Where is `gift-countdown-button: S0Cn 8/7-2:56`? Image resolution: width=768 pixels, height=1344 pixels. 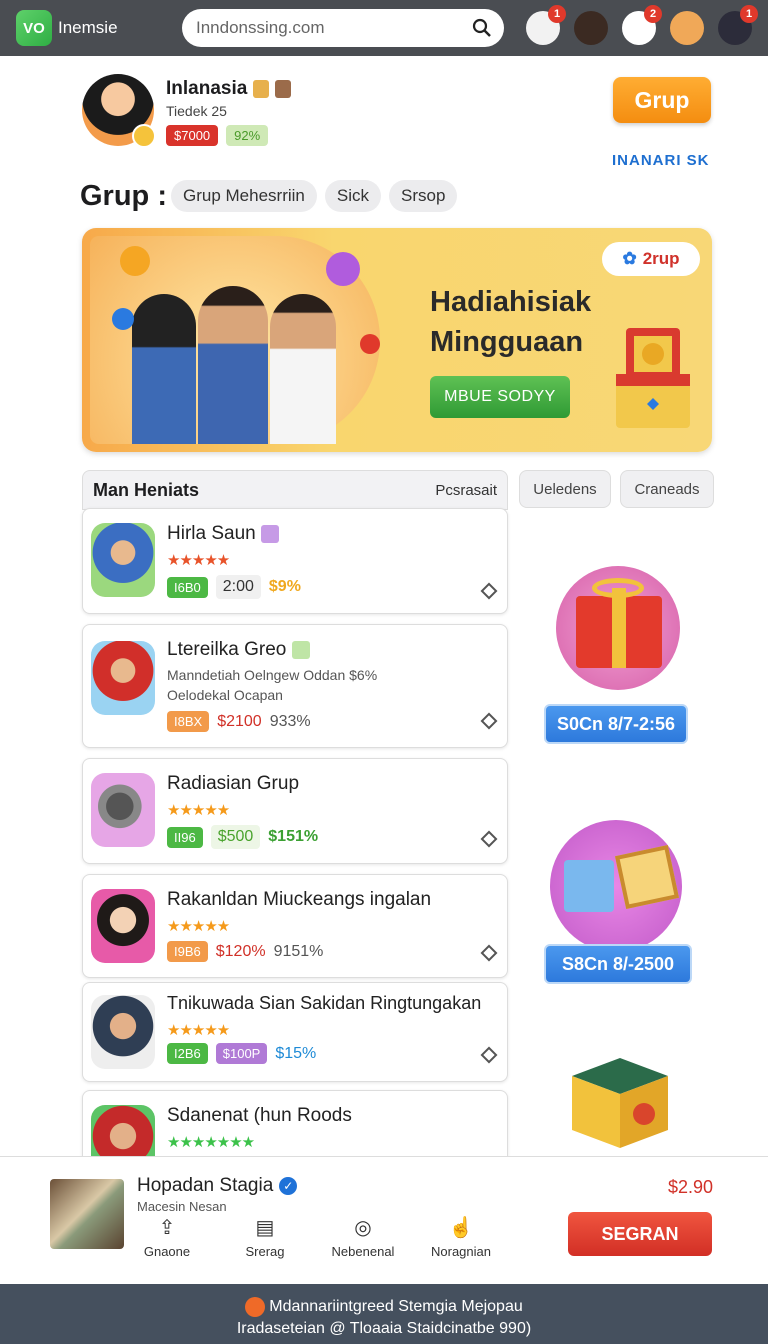
gift-countdown-button: S0Cn 8/7-2:56 is located at coordinates (616, 724).